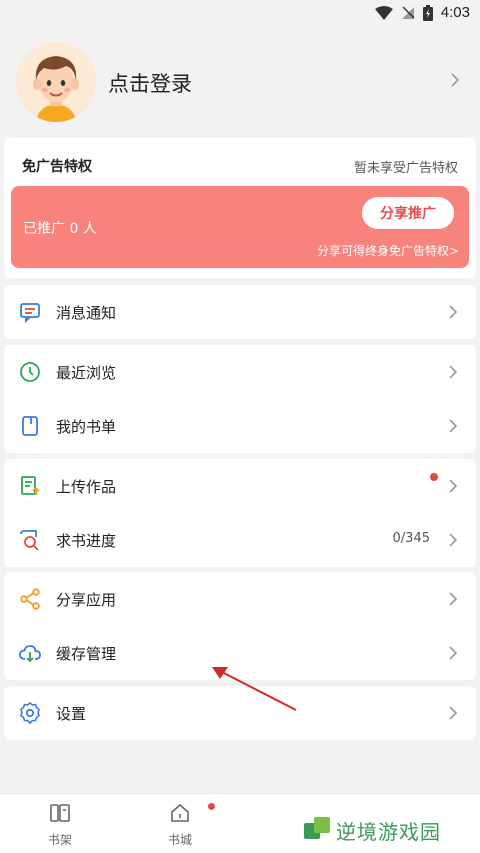  What do you see at coordinates (180, 812) in the screenshot?
I see `home-icon` at bounding box center [180, 812].